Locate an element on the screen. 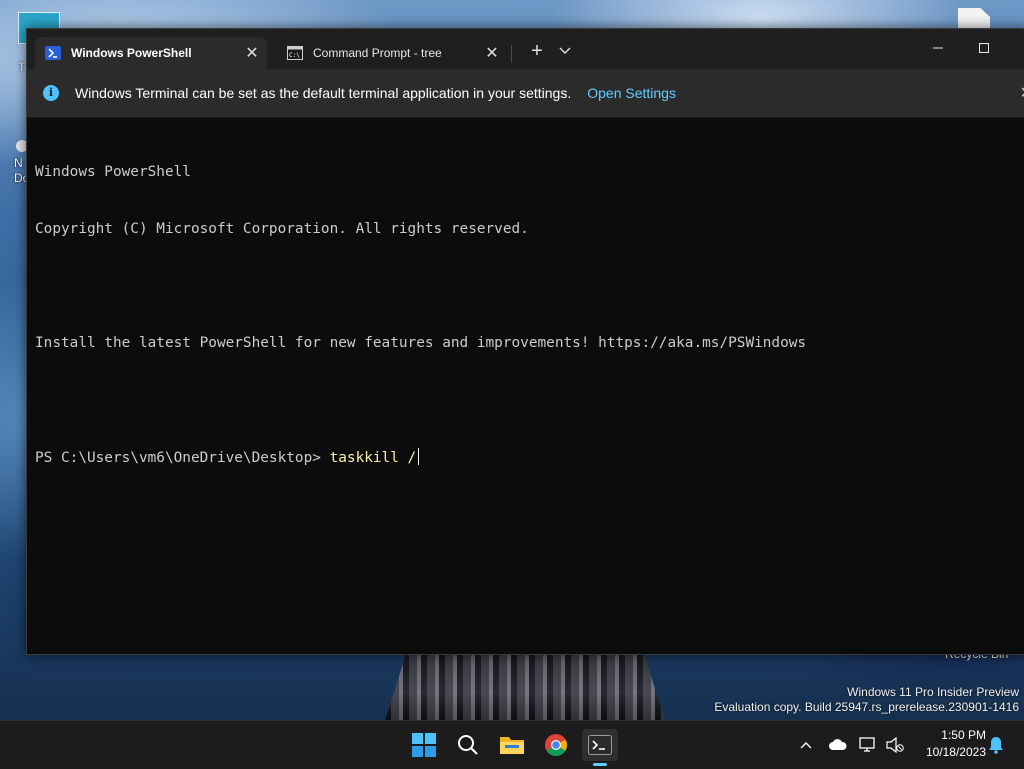  chrome-icon is located at coordinates (556, 745).